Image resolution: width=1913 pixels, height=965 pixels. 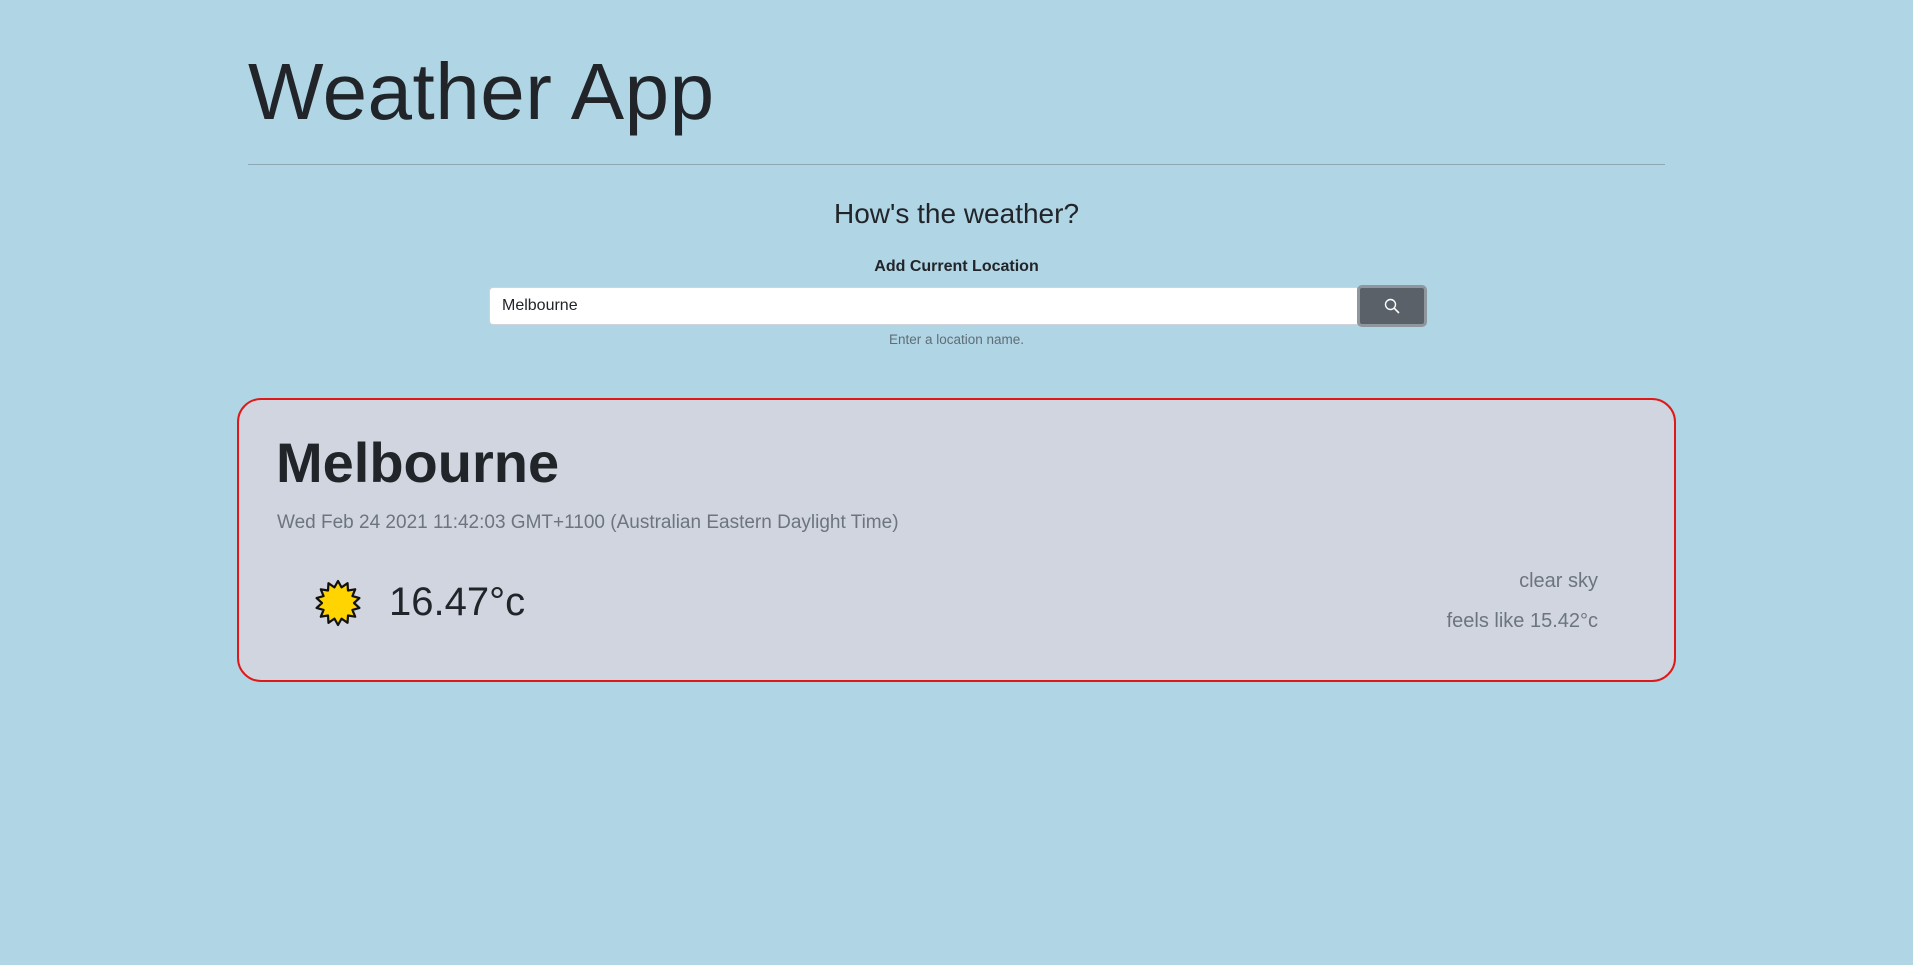 I want to click on search-button, so click(x=1392, y=306).